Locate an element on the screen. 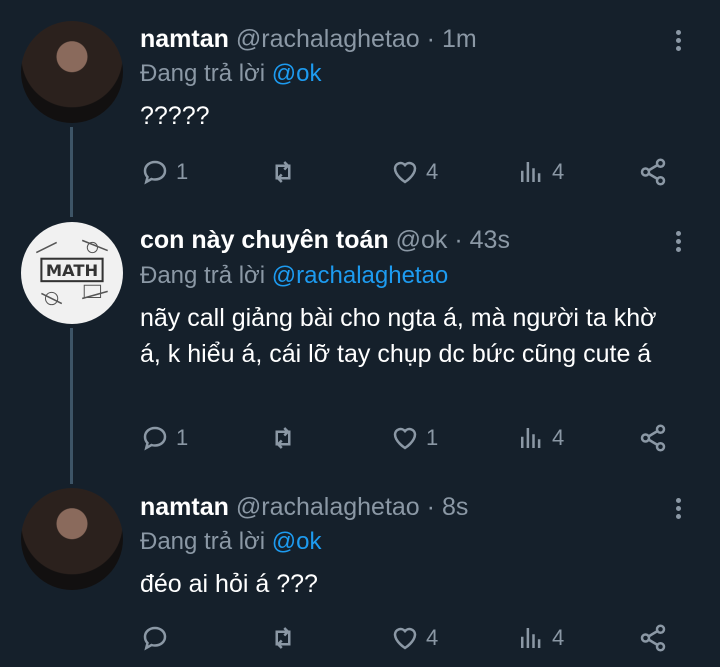 The image size is (720, 667). share-icon is located at coordinates (653, 638).